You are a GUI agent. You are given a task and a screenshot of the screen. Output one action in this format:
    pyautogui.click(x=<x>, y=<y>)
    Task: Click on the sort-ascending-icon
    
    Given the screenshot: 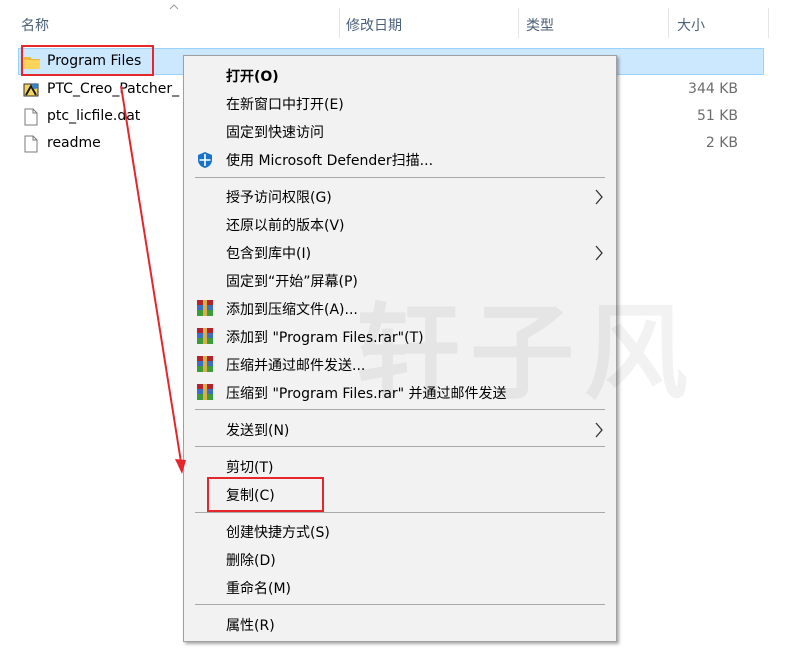 What is the action you would take?
    pyautogui.click(x=174, y=6)
    